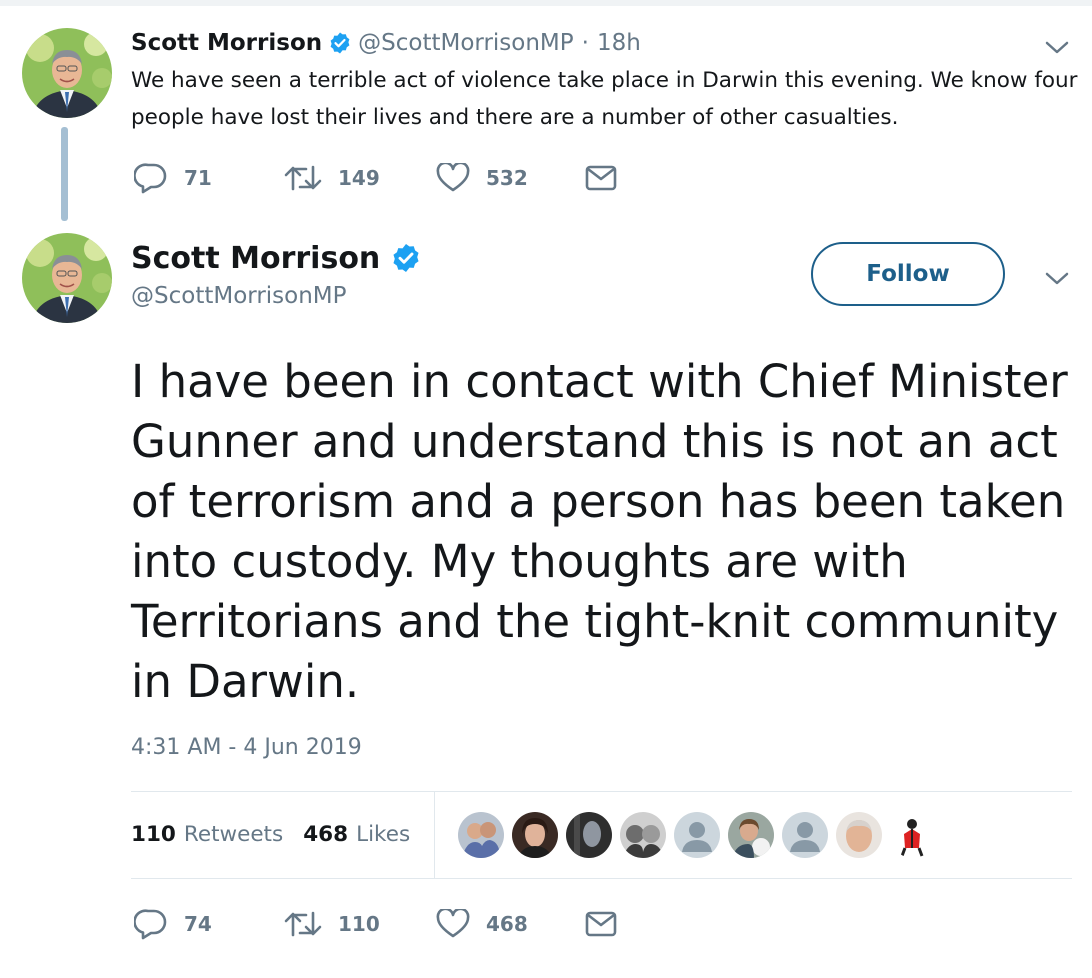 The height and width of the screenshot is (978, 1092). What do you see at coordinates (67, 73) in the screenshot?
I see `parent-author-avatar` at bounding box center [67, 73].